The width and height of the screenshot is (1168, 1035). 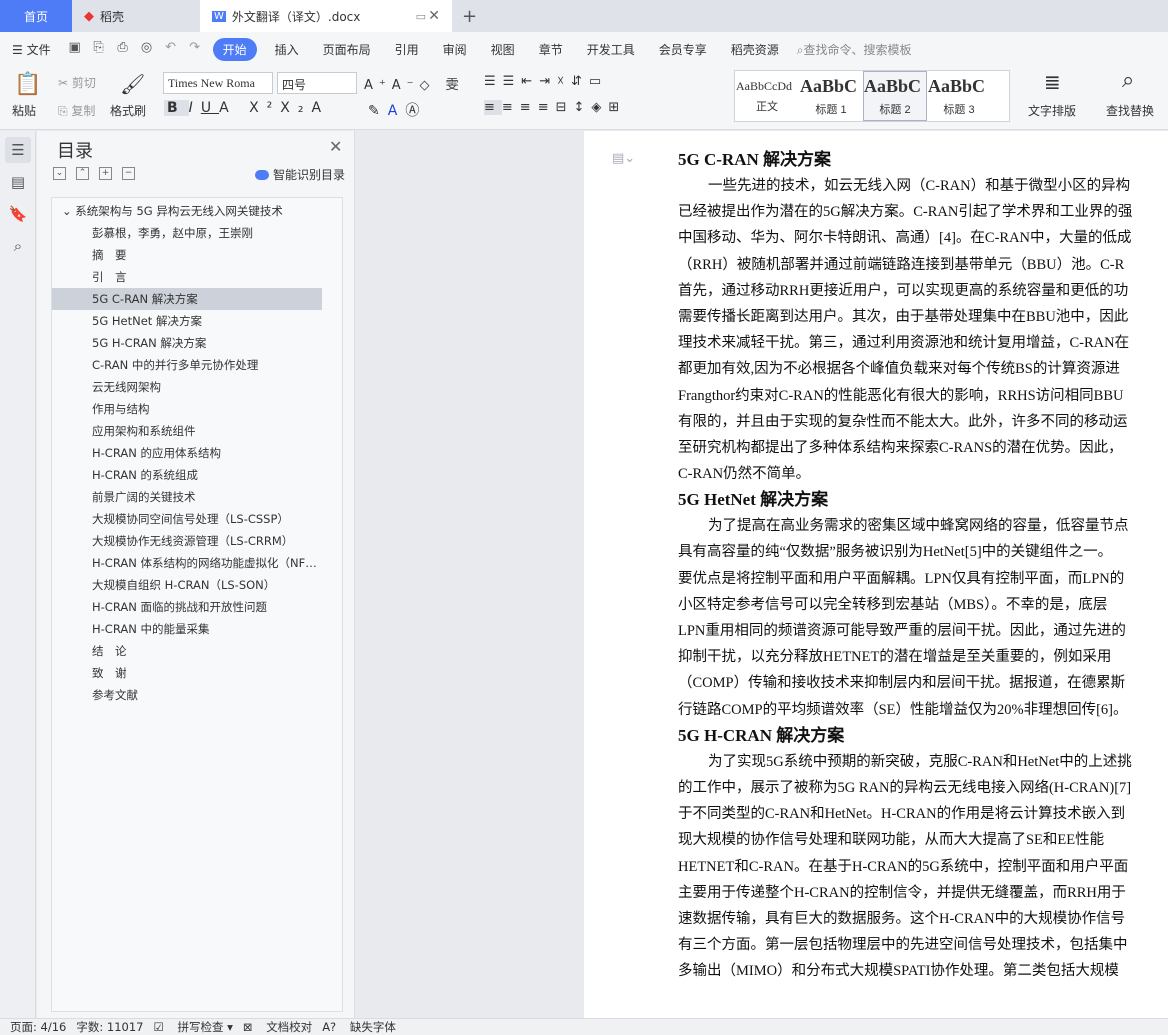 I want to click on toc-item: 5G C-RAN 解决方案, so click(x=187, y=299).